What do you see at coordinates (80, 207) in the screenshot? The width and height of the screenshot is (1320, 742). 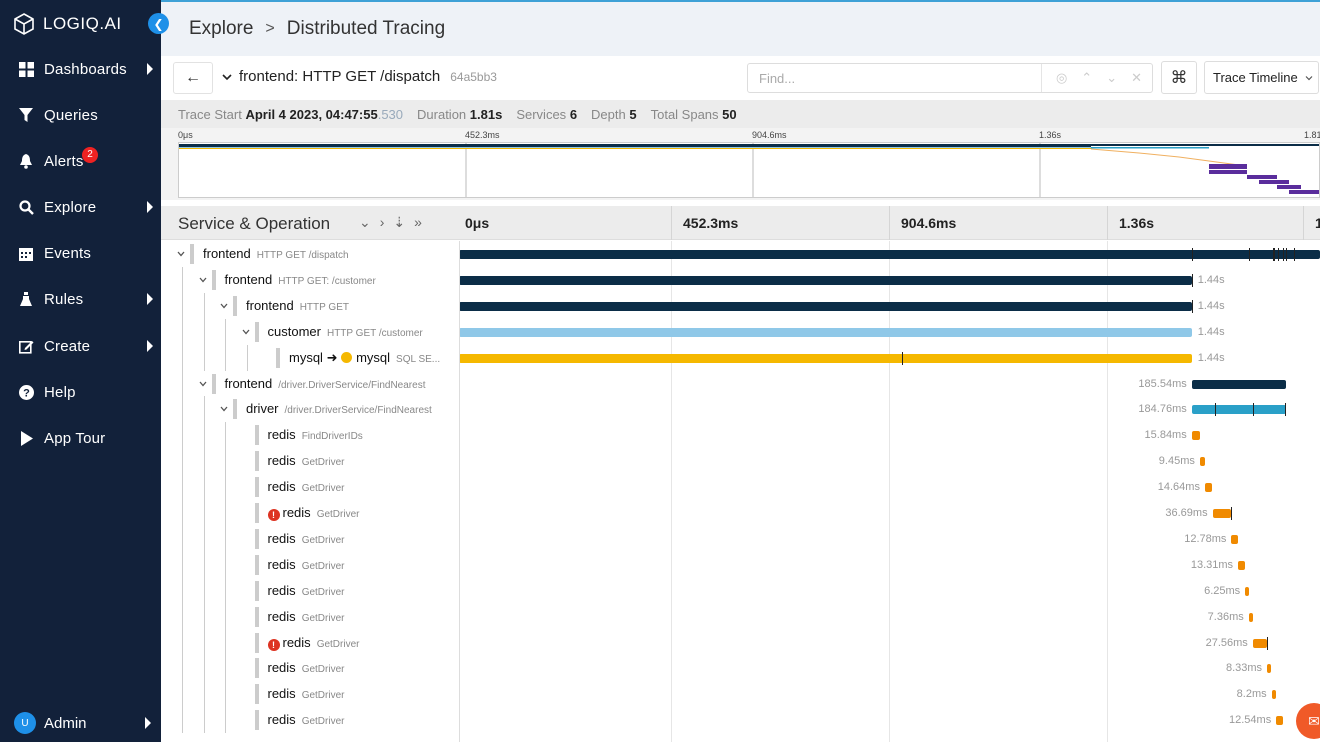 I see `sidebar-item-explore: Explore` at bounding box center [80, 207].